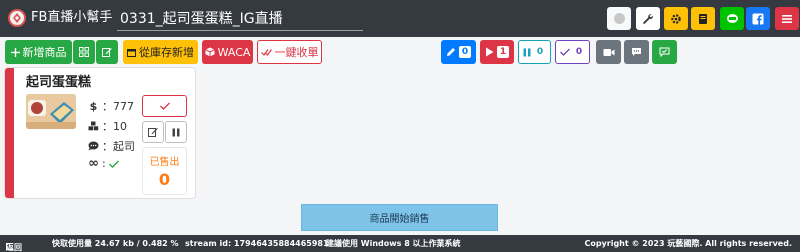  What do you see at coordinates (257, 243) in the screenshot?
I see `stream-id: stream id: 17946435884465981` at bounding box center [257, 243].